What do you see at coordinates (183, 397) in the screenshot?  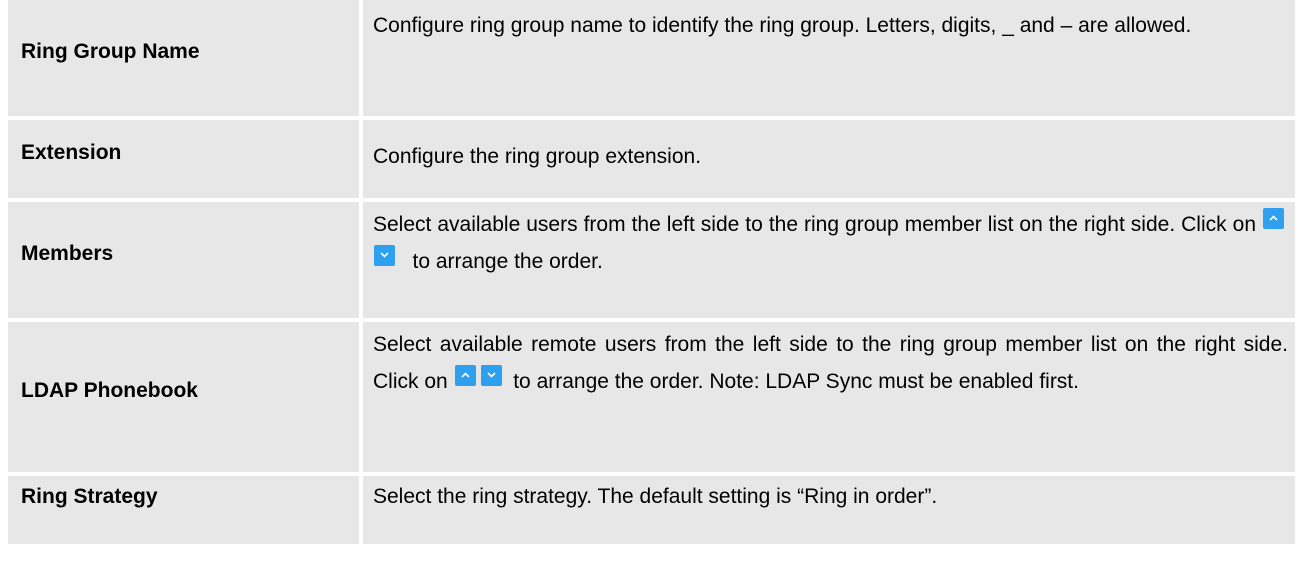 I see `field-name-ldap-phonebook: LDAP Phonebook` at bounding box center [183, 397].